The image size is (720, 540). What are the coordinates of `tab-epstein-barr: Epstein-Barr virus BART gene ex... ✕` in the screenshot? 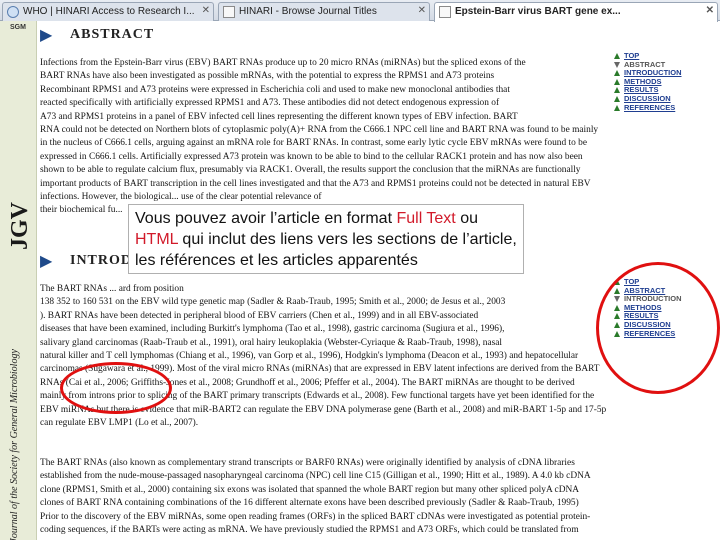 It's located at (576, 12).